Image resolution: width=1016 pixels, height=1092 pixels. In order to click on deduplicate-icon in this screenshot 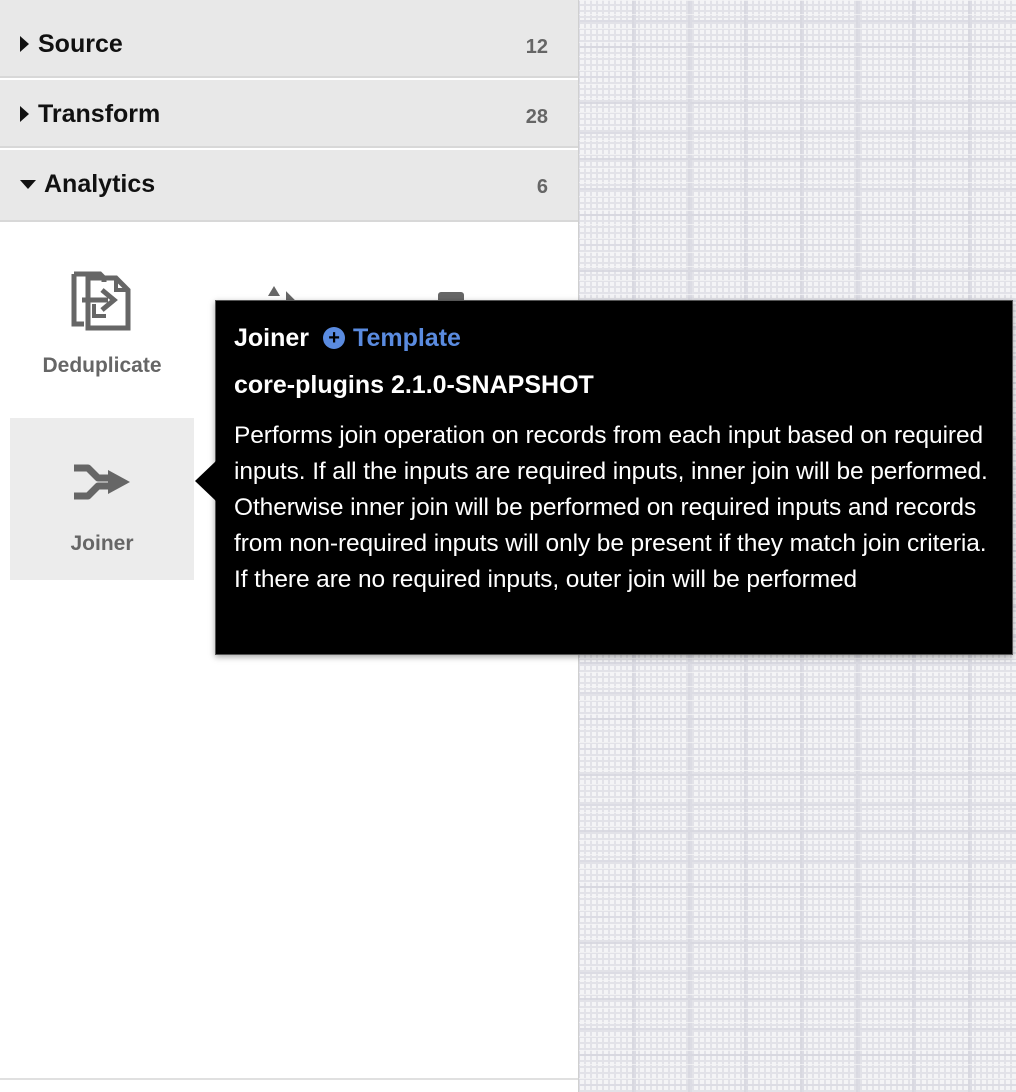, I will do `click(101, 301)`.